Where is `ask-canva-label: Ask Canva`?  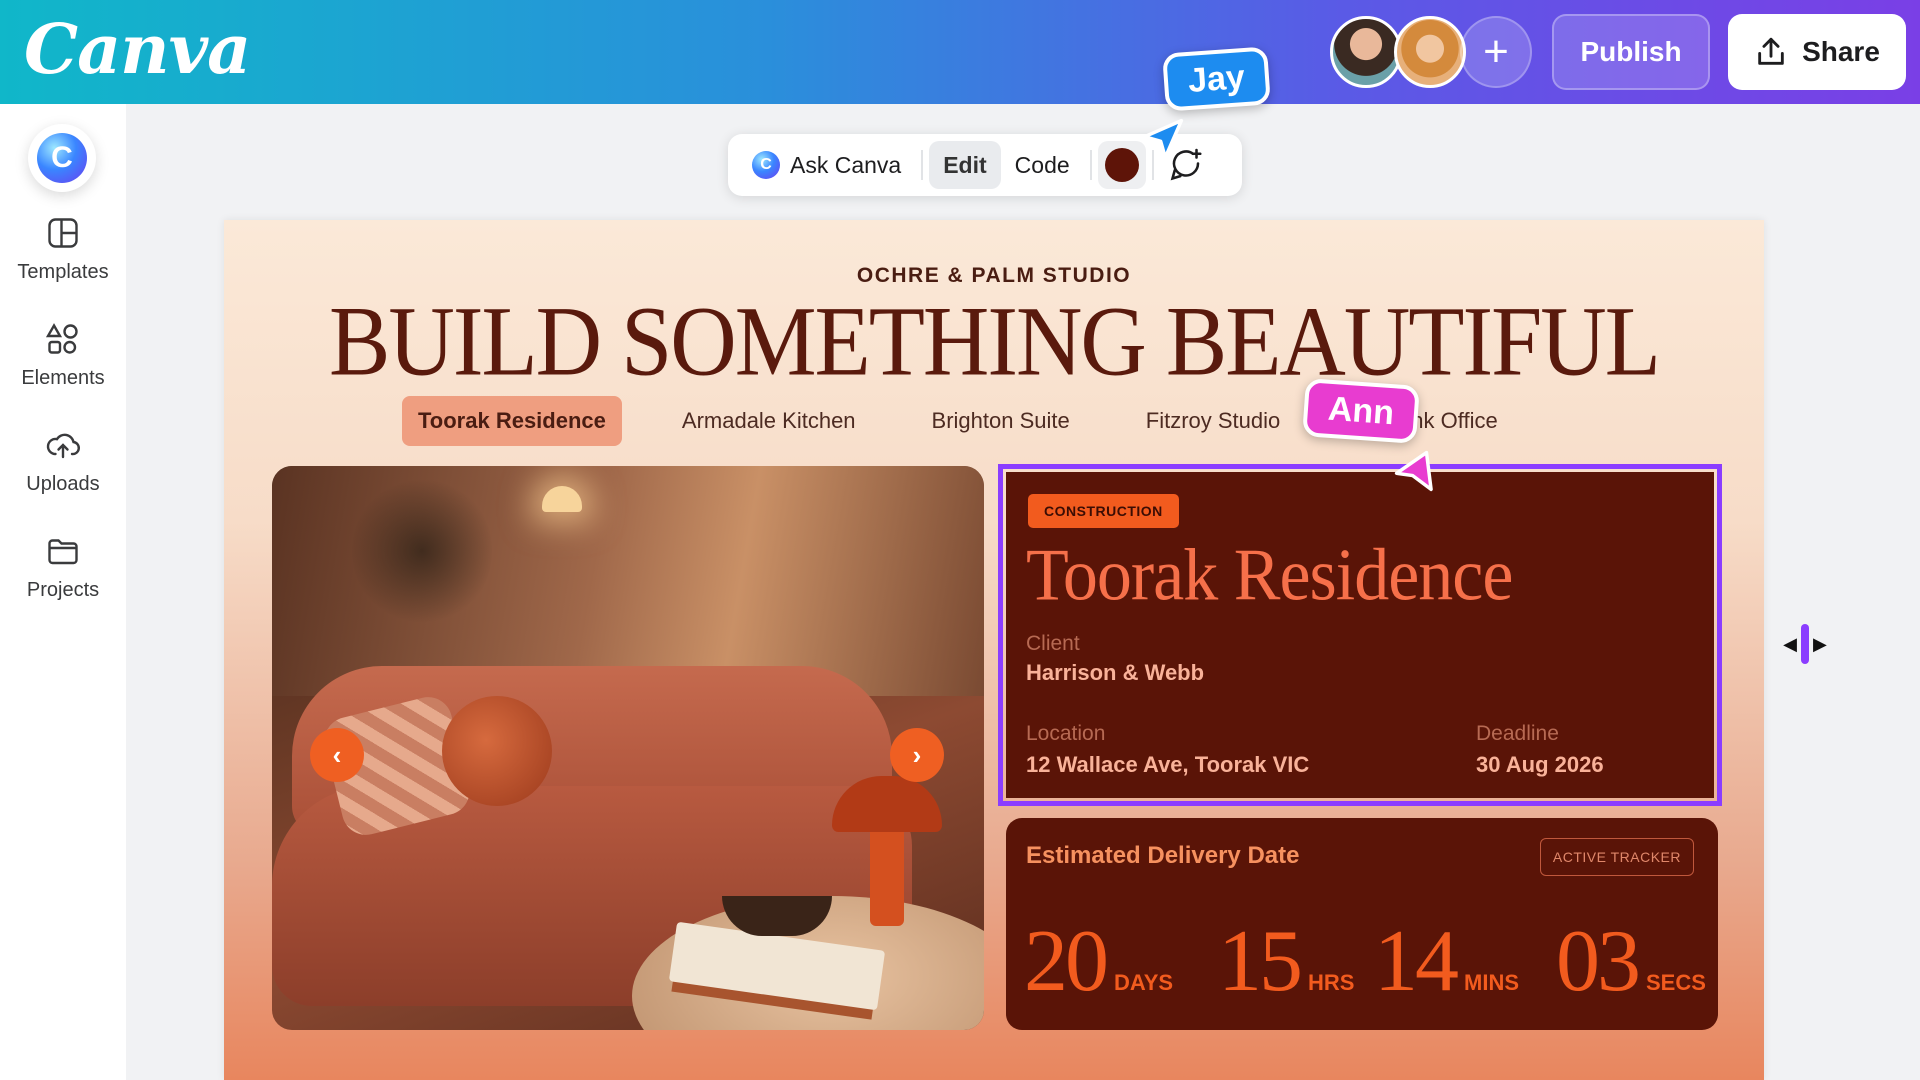 ask-canva-label: Ask Canva is located at coordinates (846, 164).